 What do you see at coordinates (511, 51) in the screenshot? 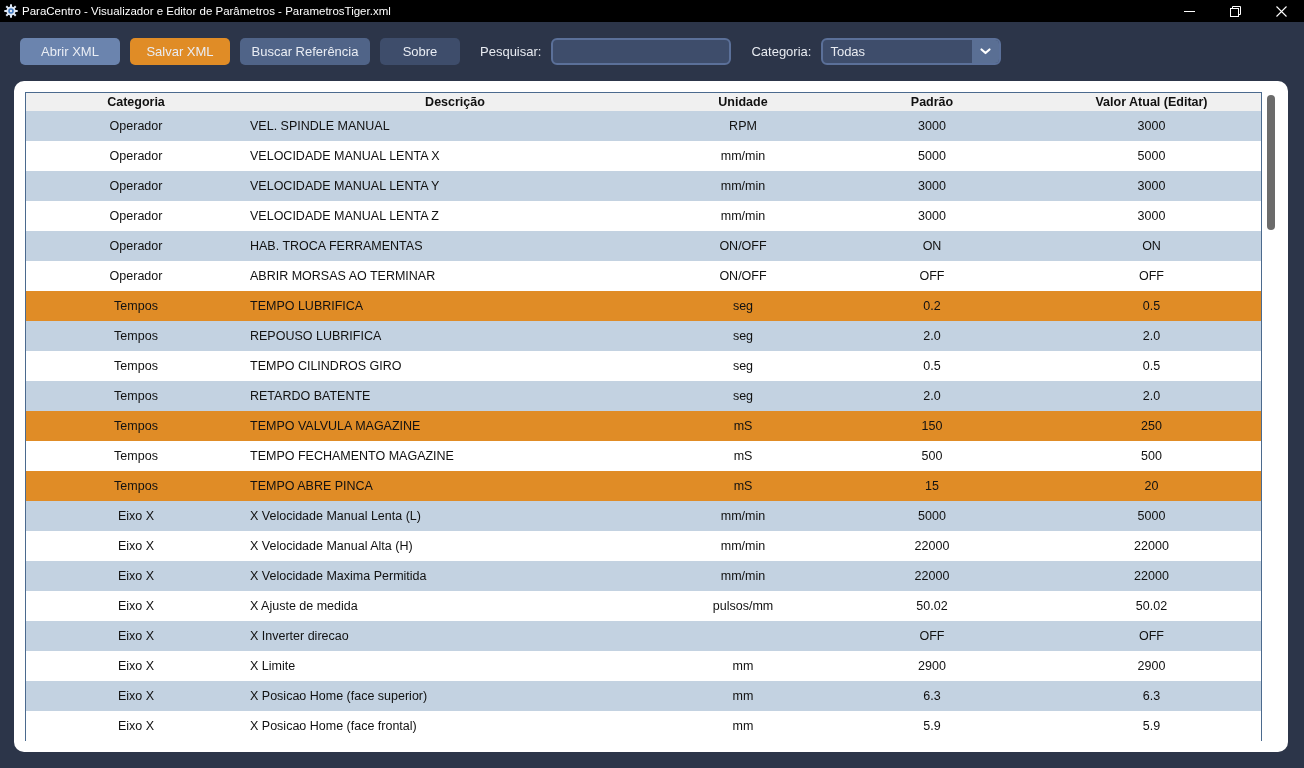
I see `search-label: Pesquisar:` at bounding box center [511, 51].